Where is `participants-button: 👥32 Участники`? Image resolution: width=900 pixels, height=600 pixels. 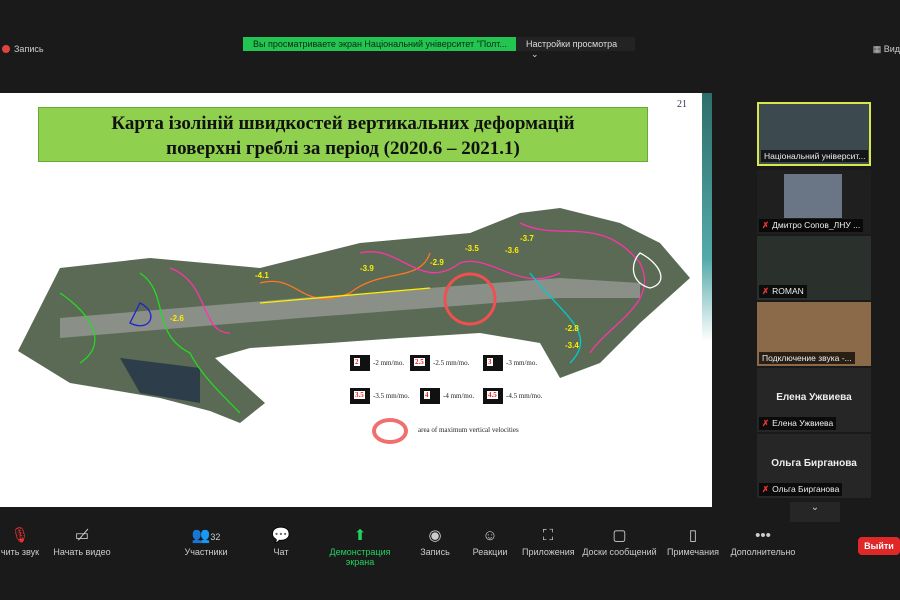 participants-button: 👥32 Участники is located at coordinates (206, 541).